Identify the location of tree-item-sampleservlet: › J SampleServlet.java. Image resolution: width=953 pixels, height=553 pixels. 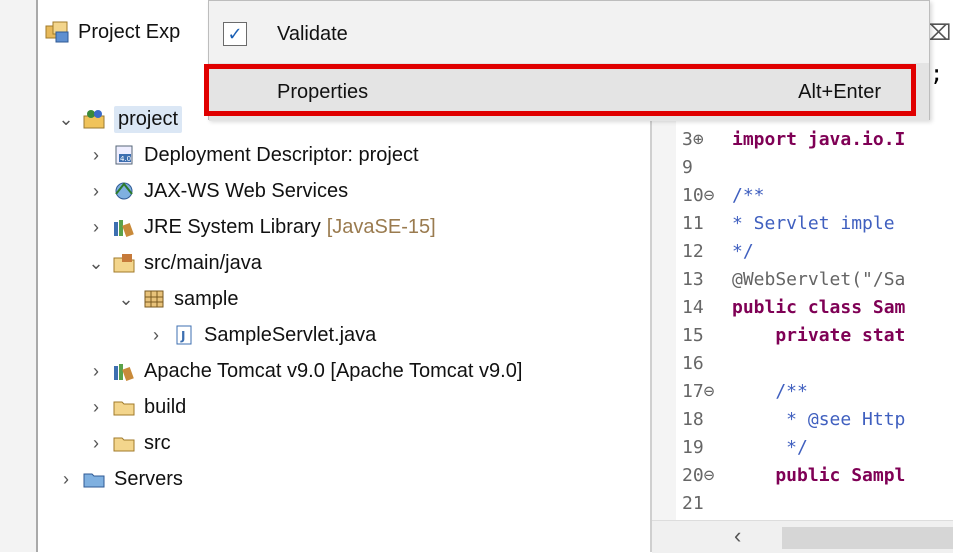
(261, 335).